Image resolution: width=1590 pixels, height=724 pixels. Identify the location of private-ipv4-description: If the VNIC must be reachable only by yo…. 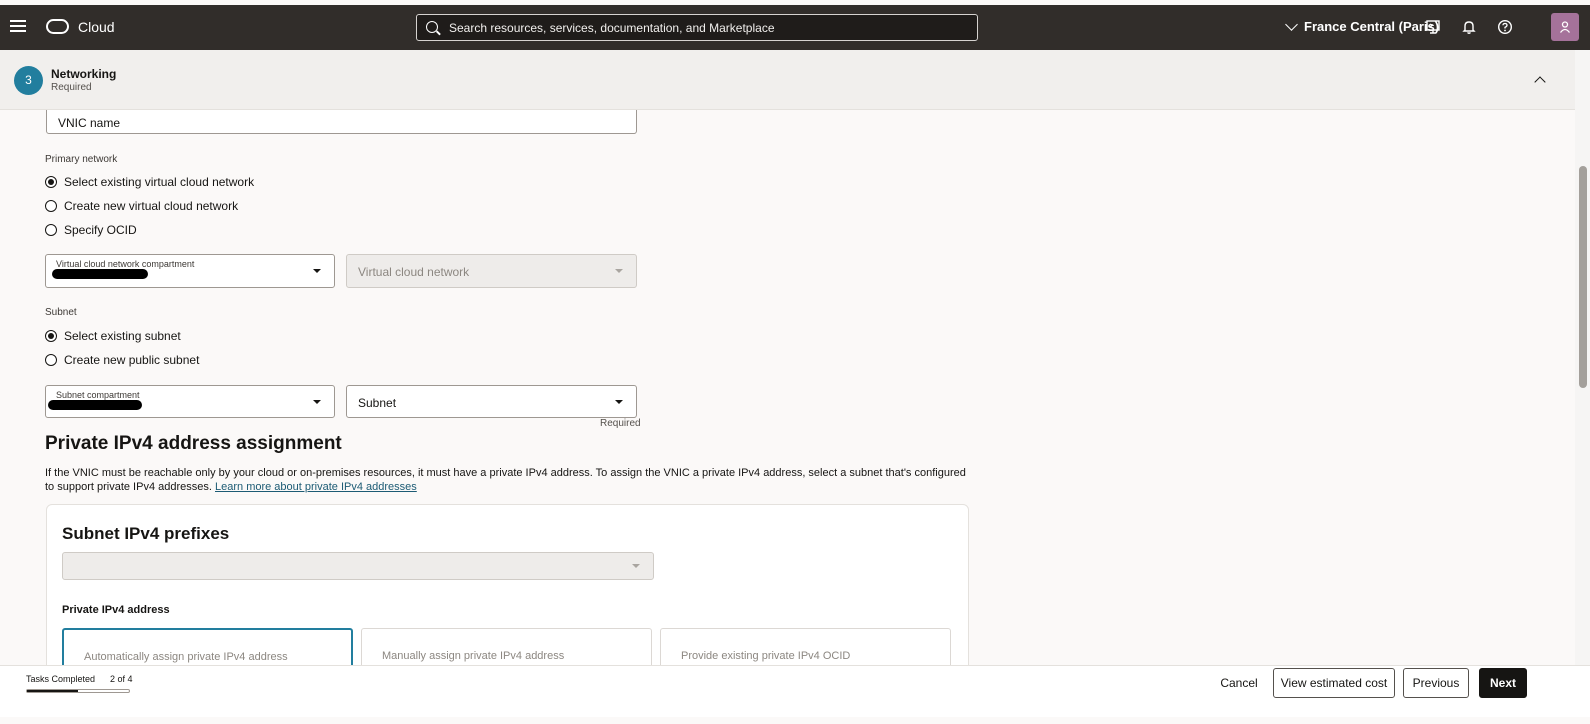
(510, 480).